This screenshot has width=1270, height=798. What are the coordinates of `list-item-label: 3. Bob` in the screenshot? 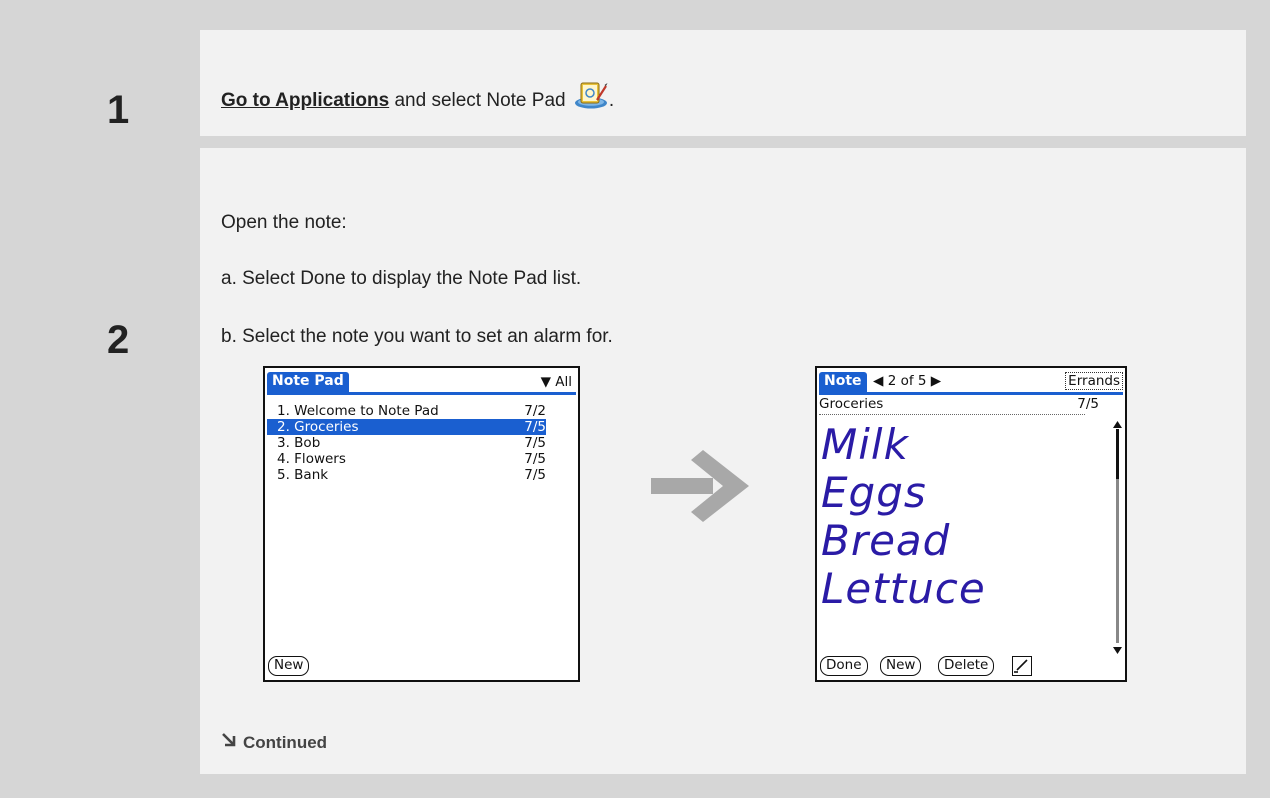 It's located at (299, 443).